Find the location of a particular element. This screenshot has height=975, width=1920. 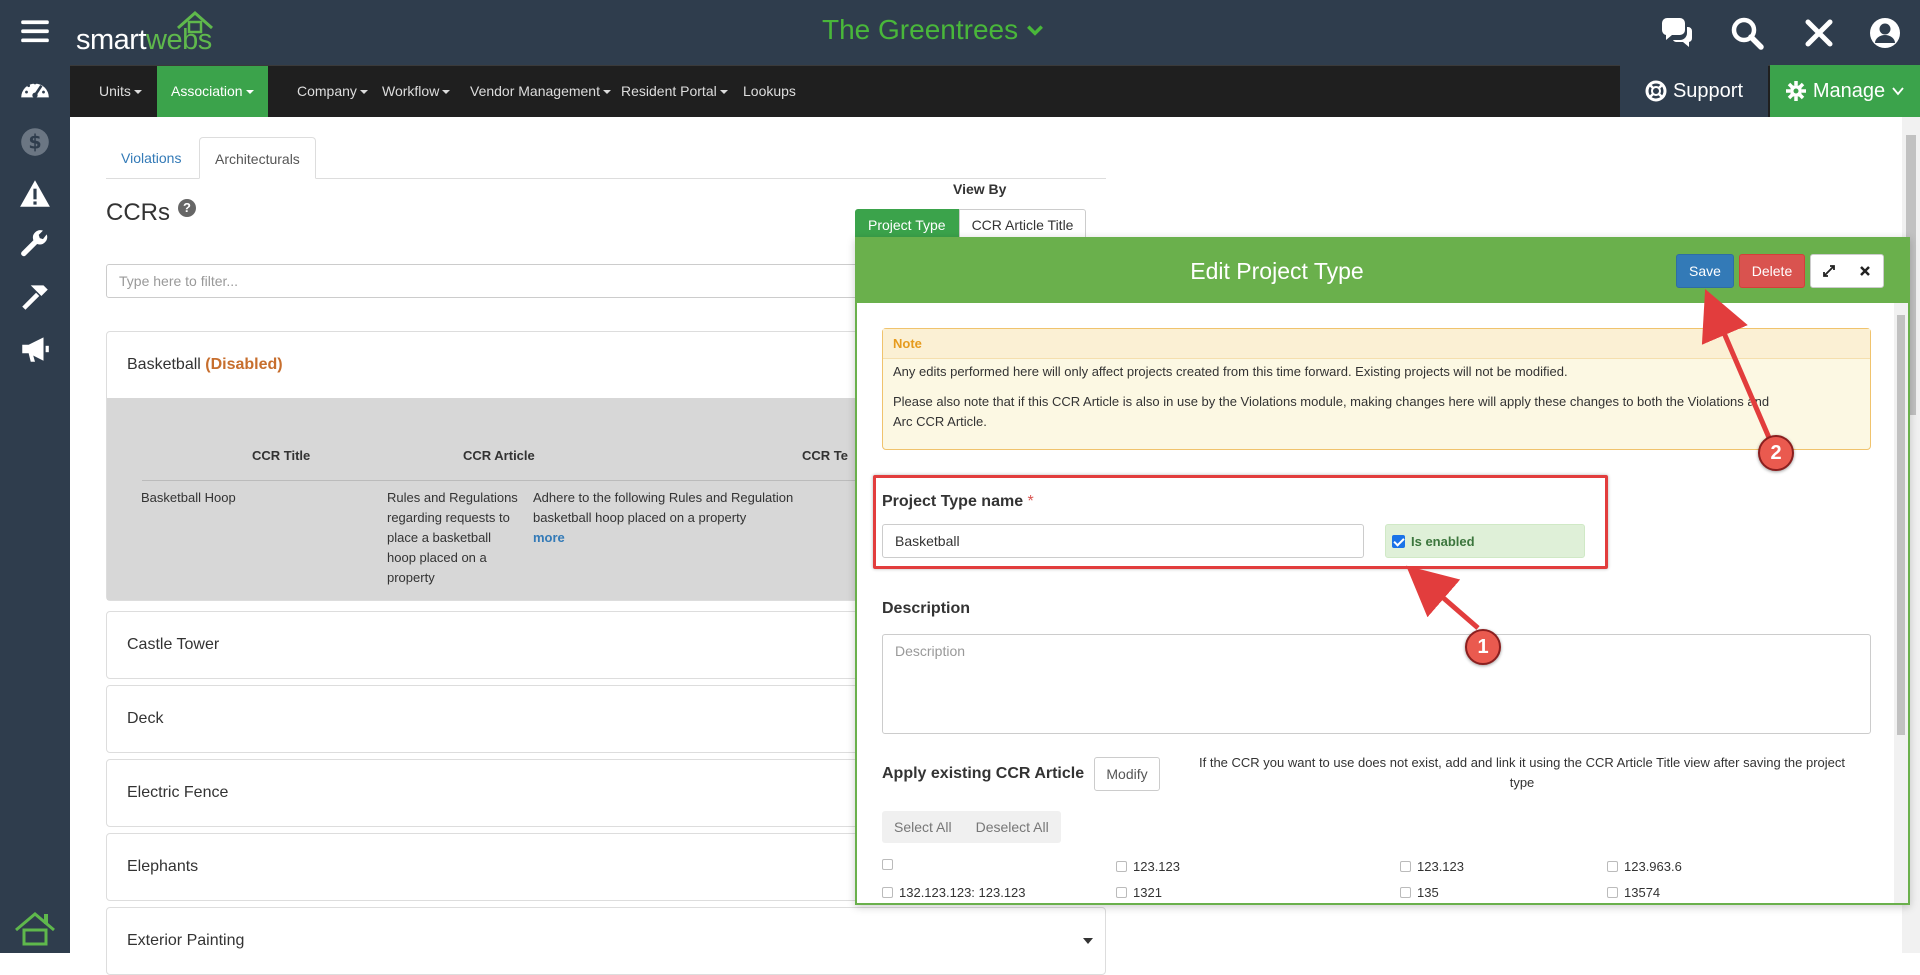

menu-lookups: Lookups is located at coordinates (769, 91).